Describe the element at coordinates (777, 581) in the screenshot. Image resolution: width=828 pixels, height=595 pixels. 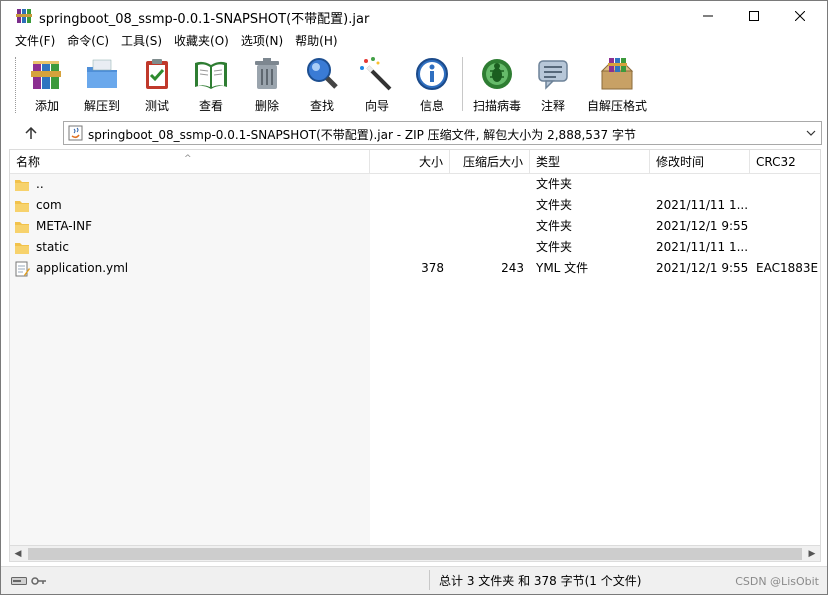
I see `watermark: CSDN @LisObit` at that location.